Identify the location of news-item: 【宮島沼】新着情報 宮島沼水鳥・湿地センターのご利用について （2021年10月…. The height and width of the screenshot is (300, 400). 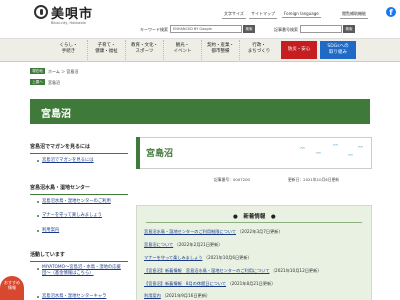
(233, 271).